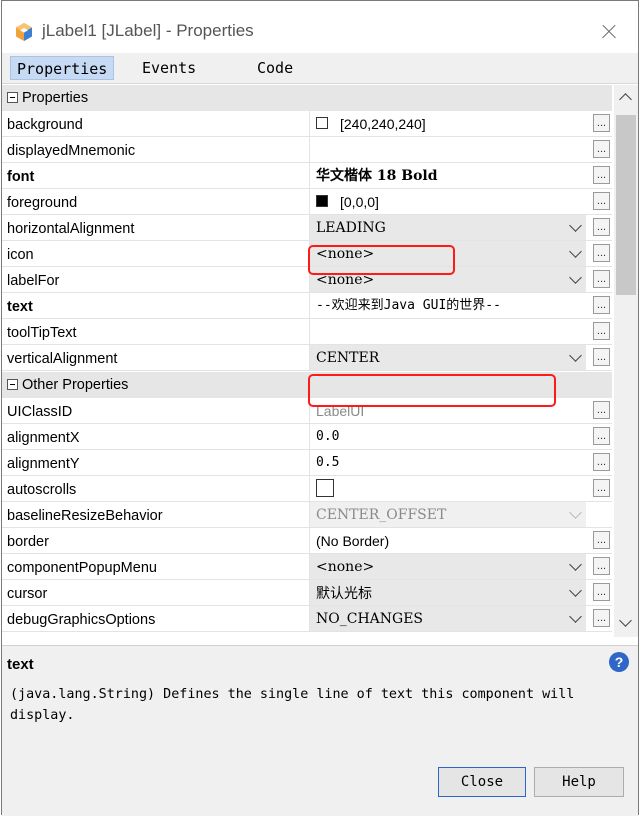 The width and height of the screenshot is (641, 816). I want to click on close-icon, so click(609, 32).